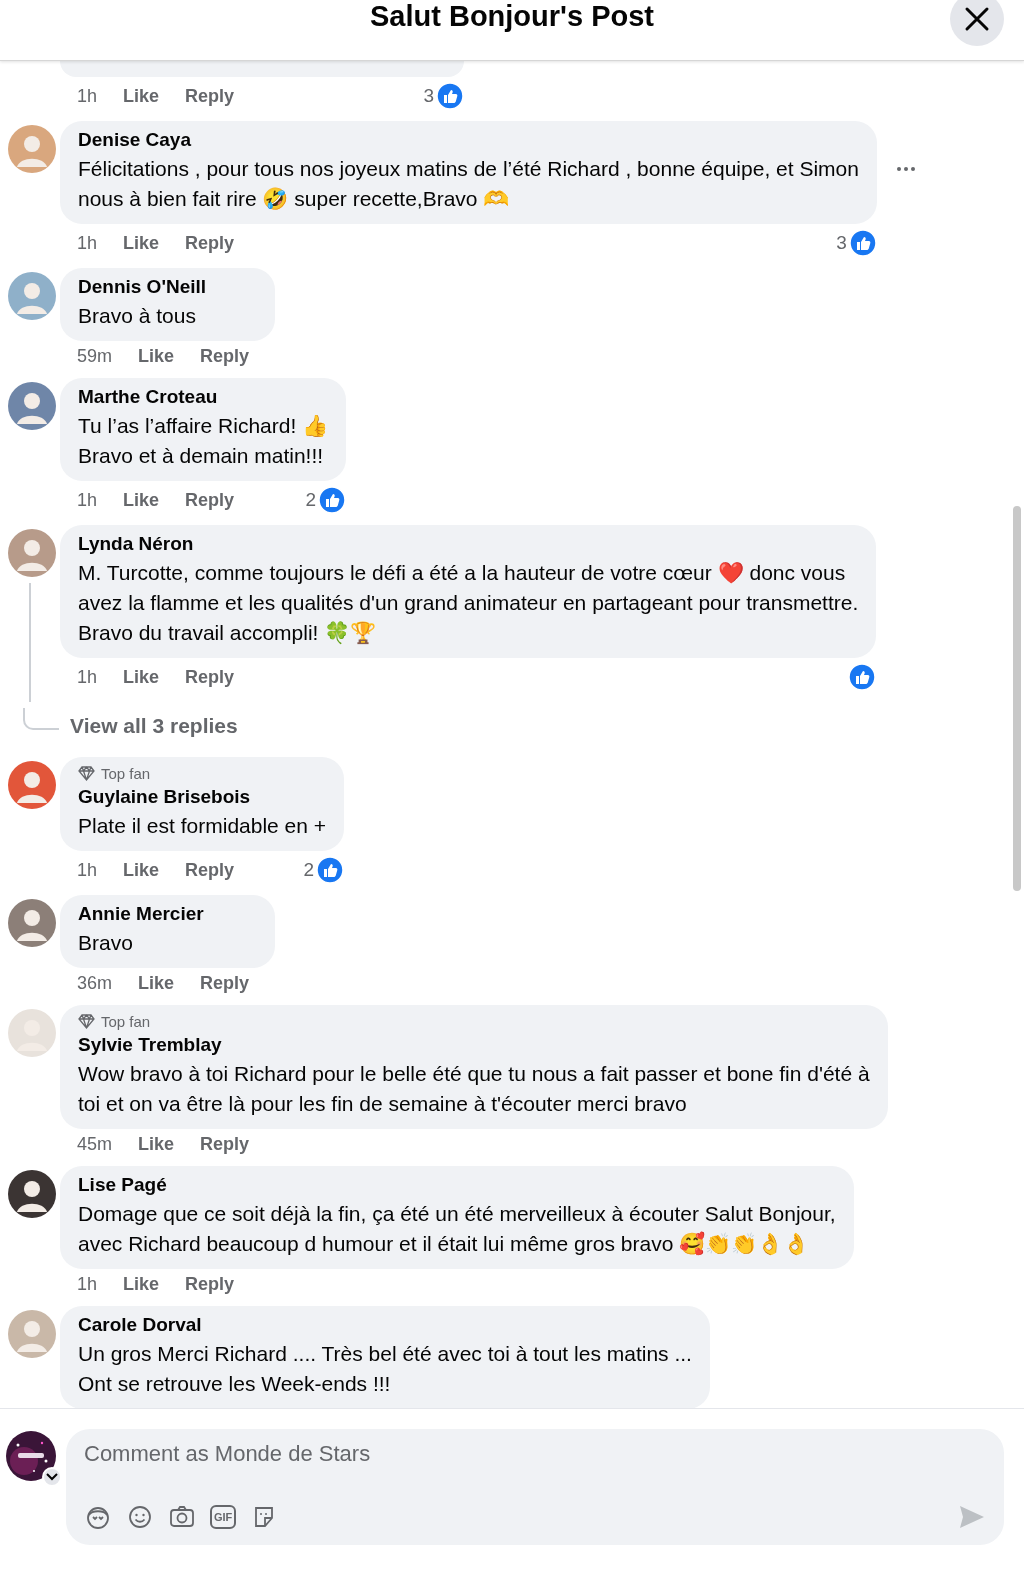 The image size is (1024, 1573). Describe the element at coordinates (468, 140) in the screenshot. I see `commenter-name: Denise Caya` at that location.